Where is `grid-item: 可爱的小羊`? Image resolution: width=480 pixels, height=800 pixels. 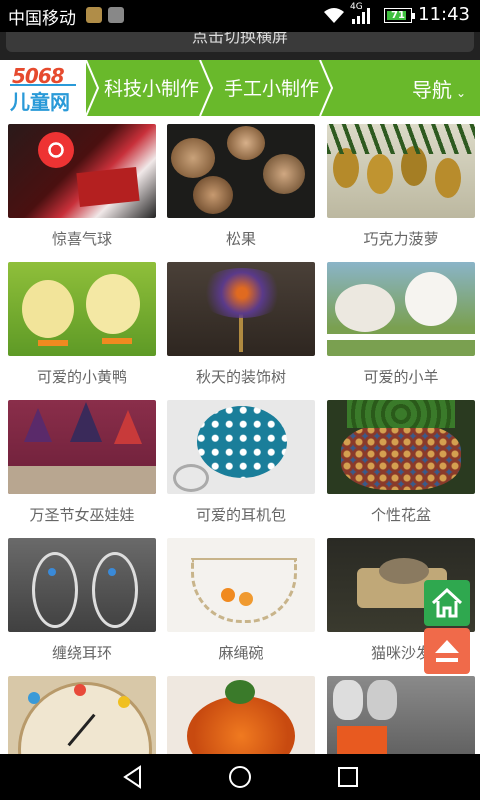
grid-item: 可爱的小羊 is located at coordinates (401, 327).